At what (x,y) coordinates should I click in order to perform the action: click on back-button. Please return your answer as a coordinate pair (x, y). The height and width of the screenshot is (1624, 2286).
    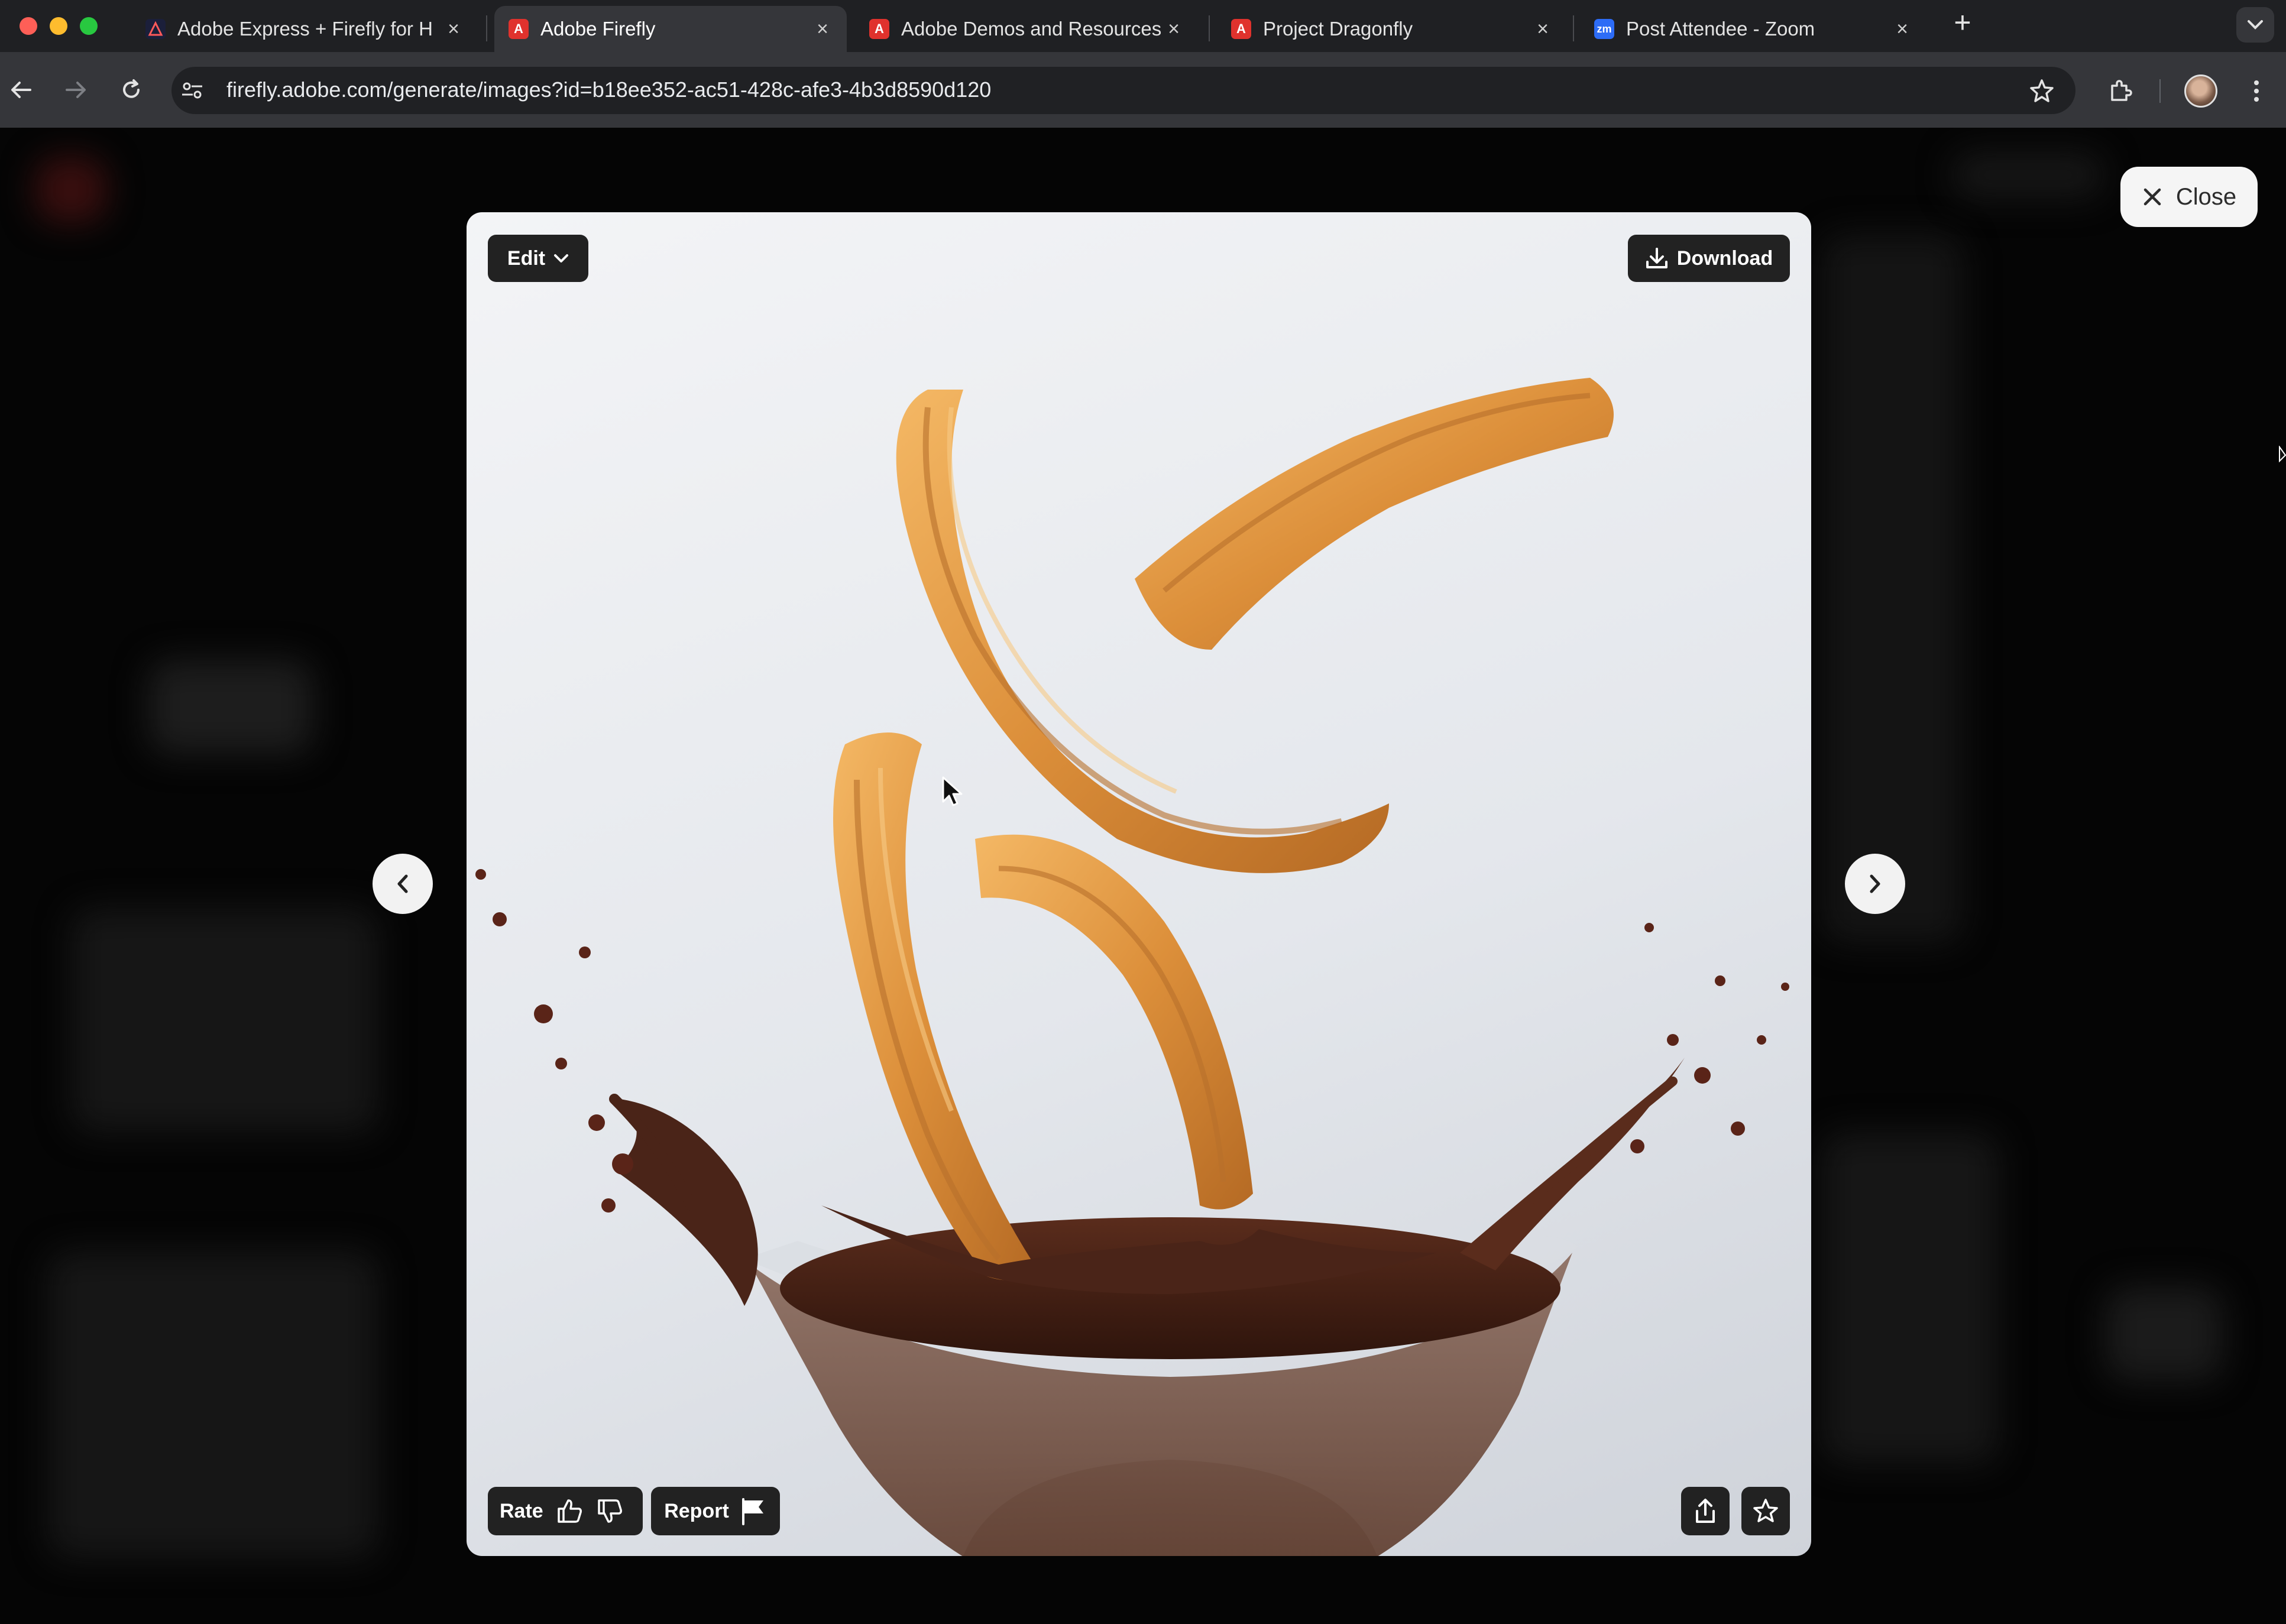
    Looking at the image, I should click on (21, 89).